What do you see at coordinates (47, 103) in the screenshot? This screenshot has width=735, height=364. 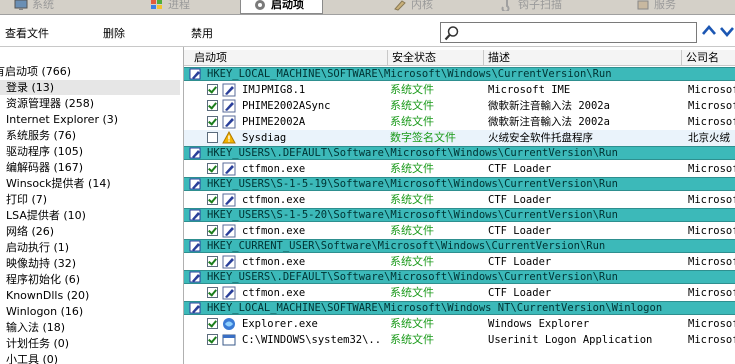 I see `category-explorer: 资源管理器 (258)` at bounding box center [47, 103].